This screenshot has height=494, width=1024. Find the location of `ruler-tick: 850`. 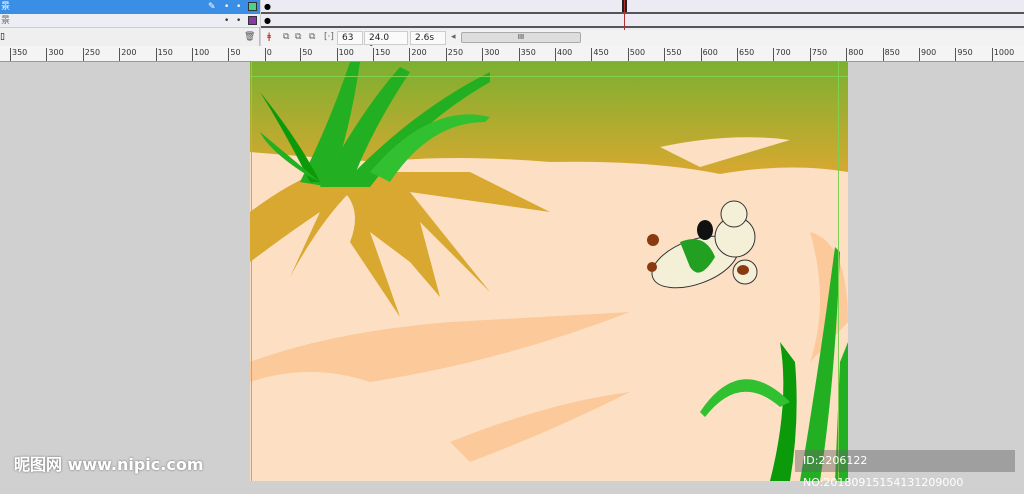

ruler-tick: 850 is located at coordinates (891, 54).